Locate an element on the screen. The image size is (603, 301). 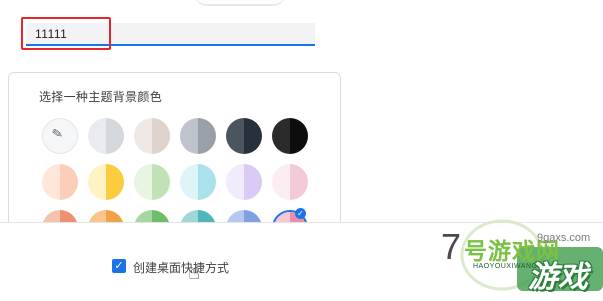
swatch-light-gray is located at coordinates (106, 136).